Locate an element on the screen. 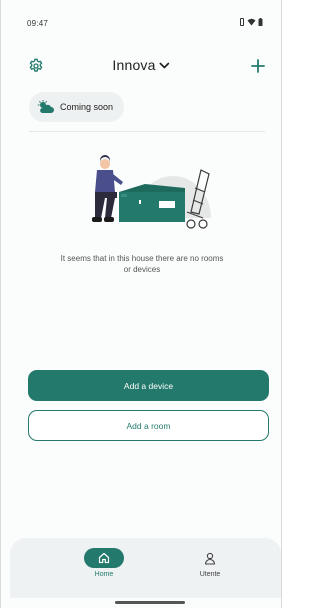 The height and width of the screenshot is (608, 320). nav-icon-wrap is located at coordinates (210, 558).